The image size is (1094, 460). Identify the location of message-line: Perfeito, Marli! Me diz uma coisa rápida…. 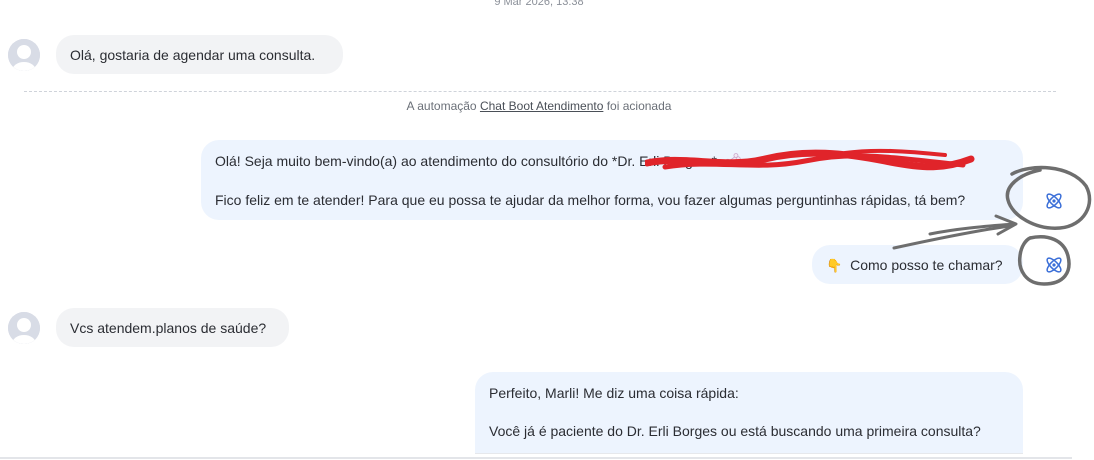
(614, 393).